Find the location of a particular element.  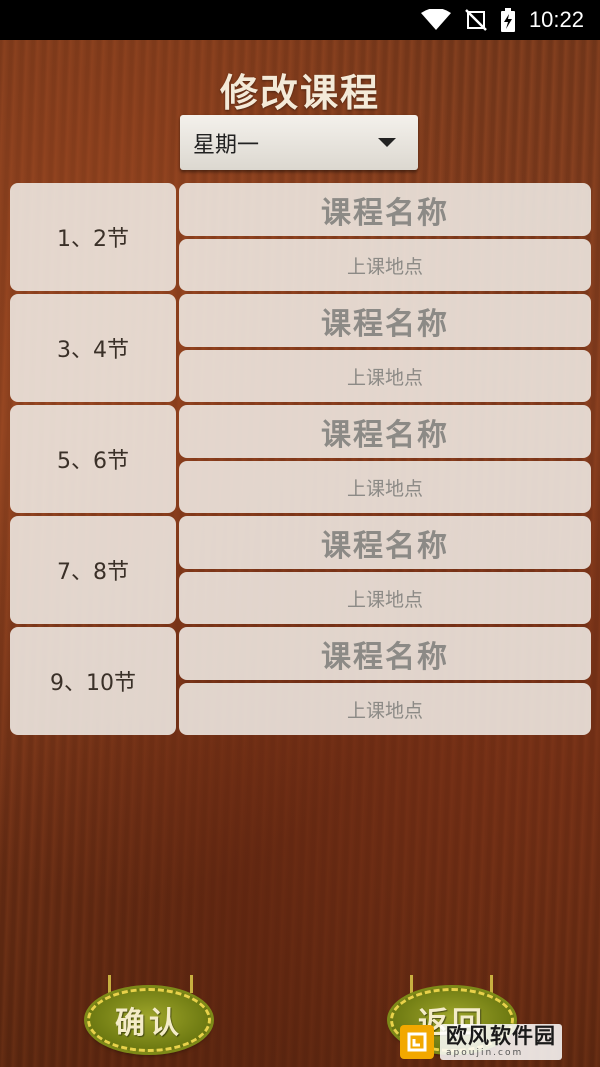

period-label: 7、8节 is located at coordinates (93, 570).